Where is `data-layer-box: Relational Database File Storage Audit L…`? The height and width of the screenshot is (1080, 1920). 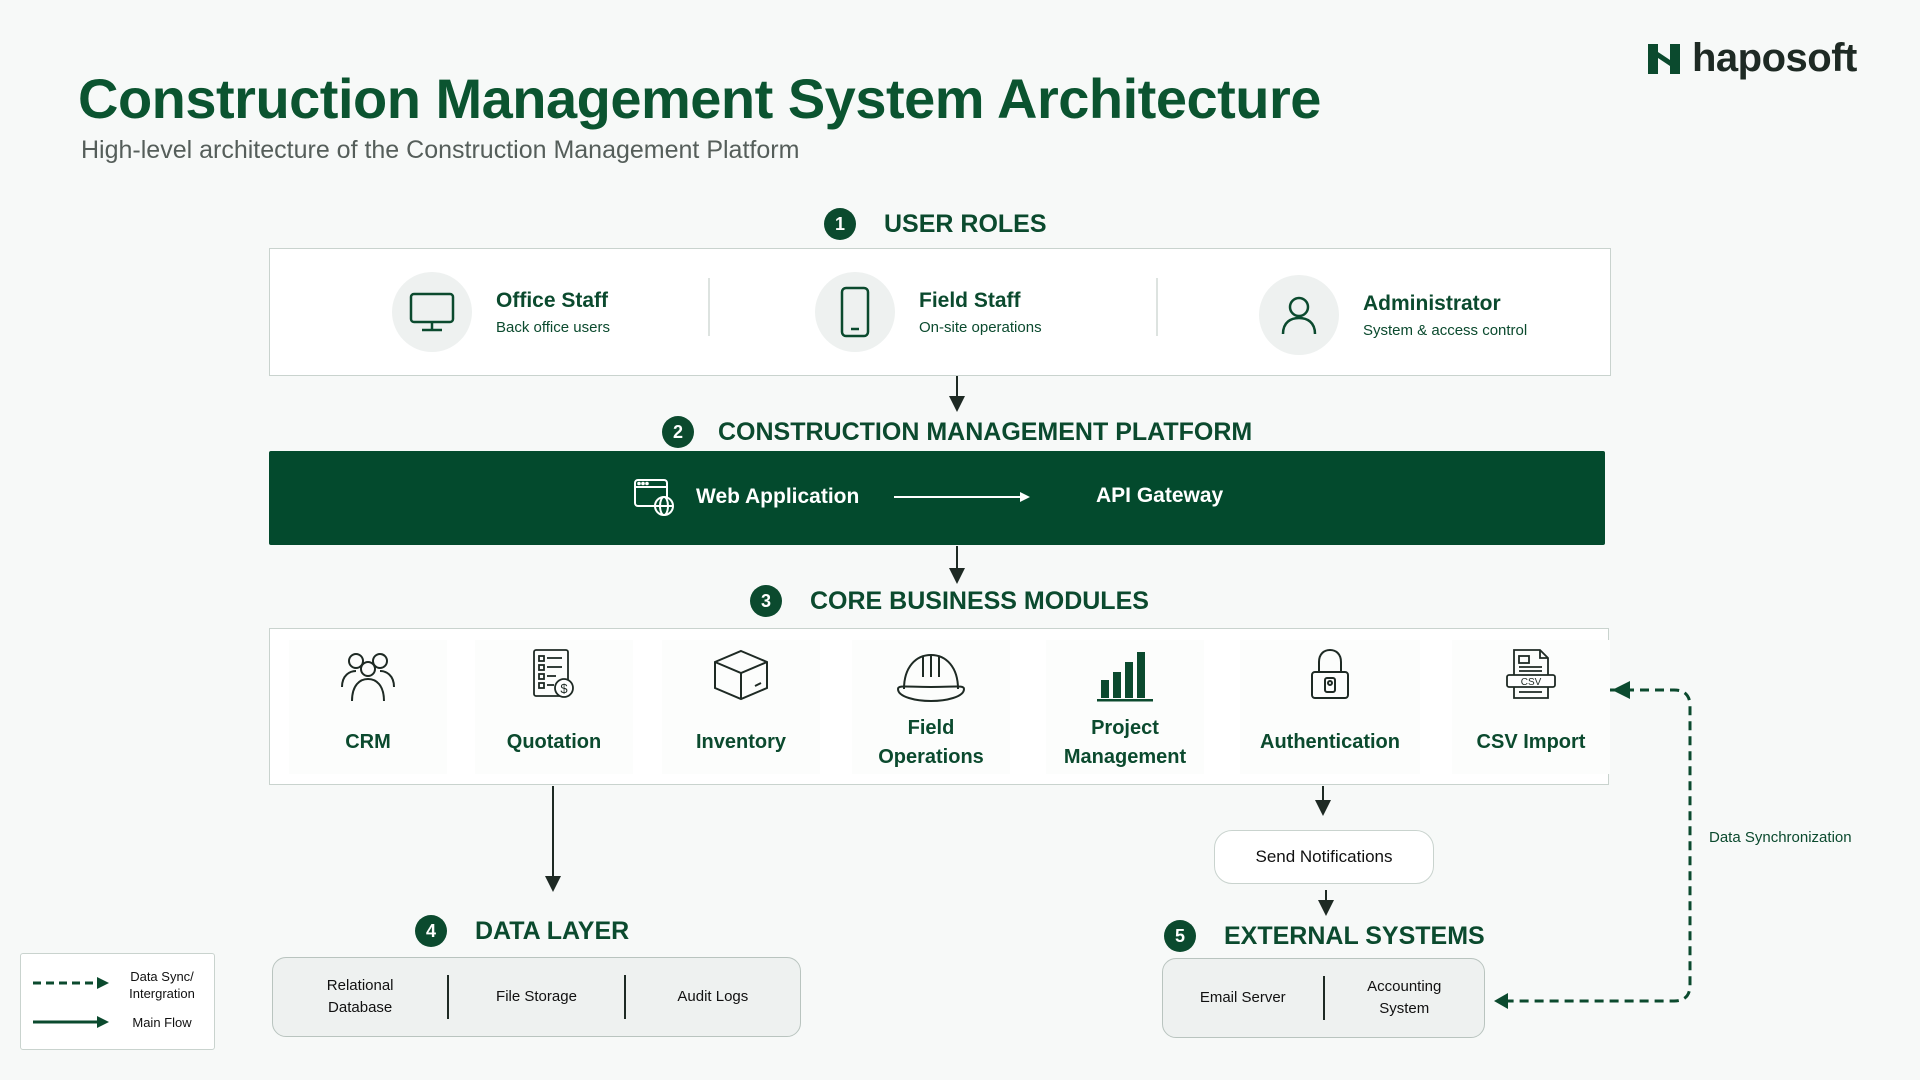 data-layer-box: Relational Database File Storage Audit L… is located at coordinates (536, 997).